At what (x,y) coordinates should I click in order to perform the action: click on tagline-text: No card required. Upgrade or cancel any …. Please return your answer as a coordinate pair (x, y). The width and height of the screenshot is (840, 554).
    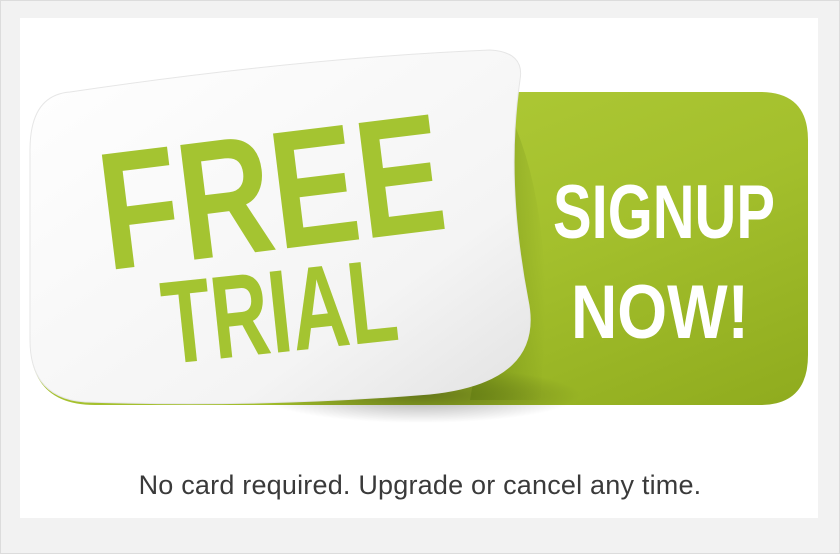
    Looking at the image, I should click on (420, 485).